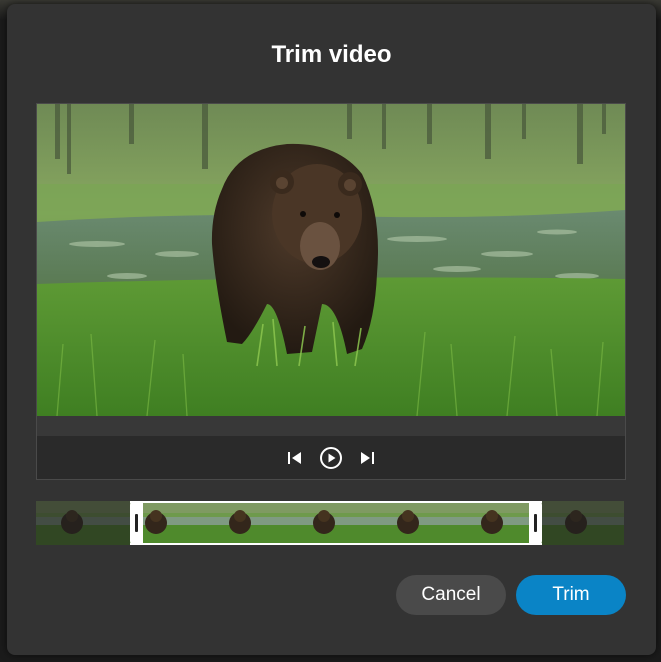 The image size is (661, 662). What do you see at coordinates (331, 426) in the screenshot?
I see `scrub-bar` at bounding box center [331, 426].